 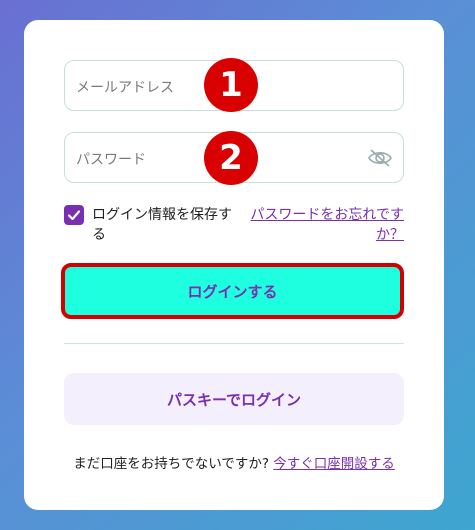 What do you see at coordinates (325, 225) in the screenshot?
I see `forgot-password-link: パスワードをお忘れですか？` at bounding box center [325, 225].